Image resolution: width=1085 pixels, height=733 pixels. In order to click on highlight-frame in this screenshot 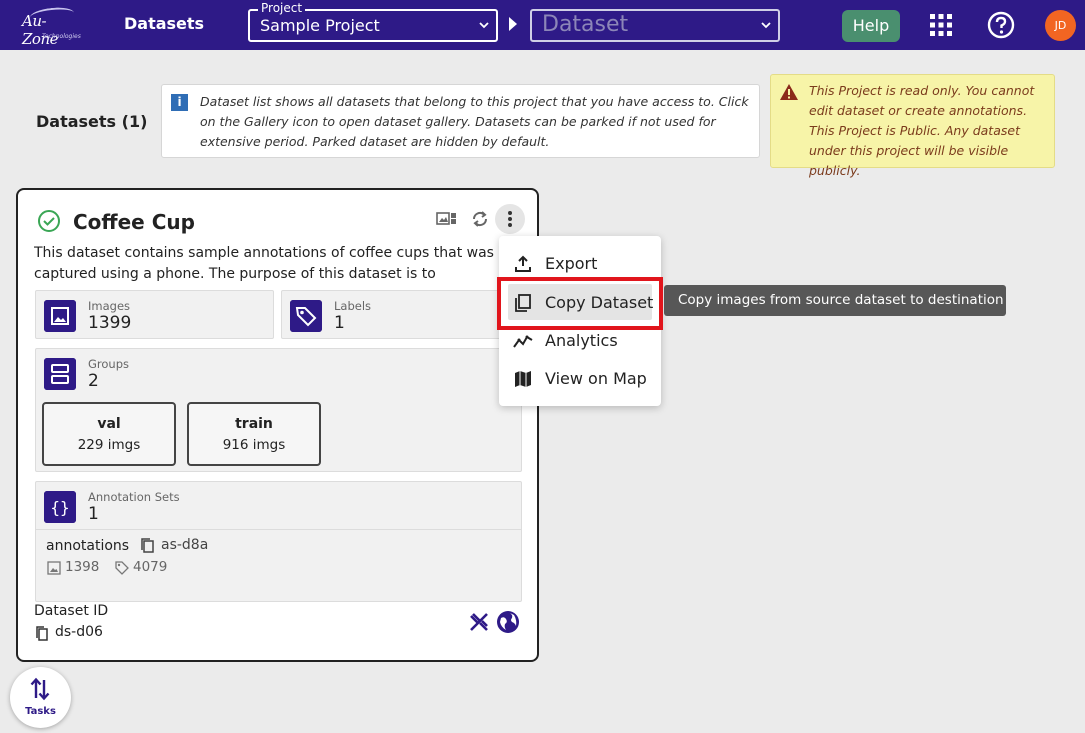, I will do `click(580, 303)`.